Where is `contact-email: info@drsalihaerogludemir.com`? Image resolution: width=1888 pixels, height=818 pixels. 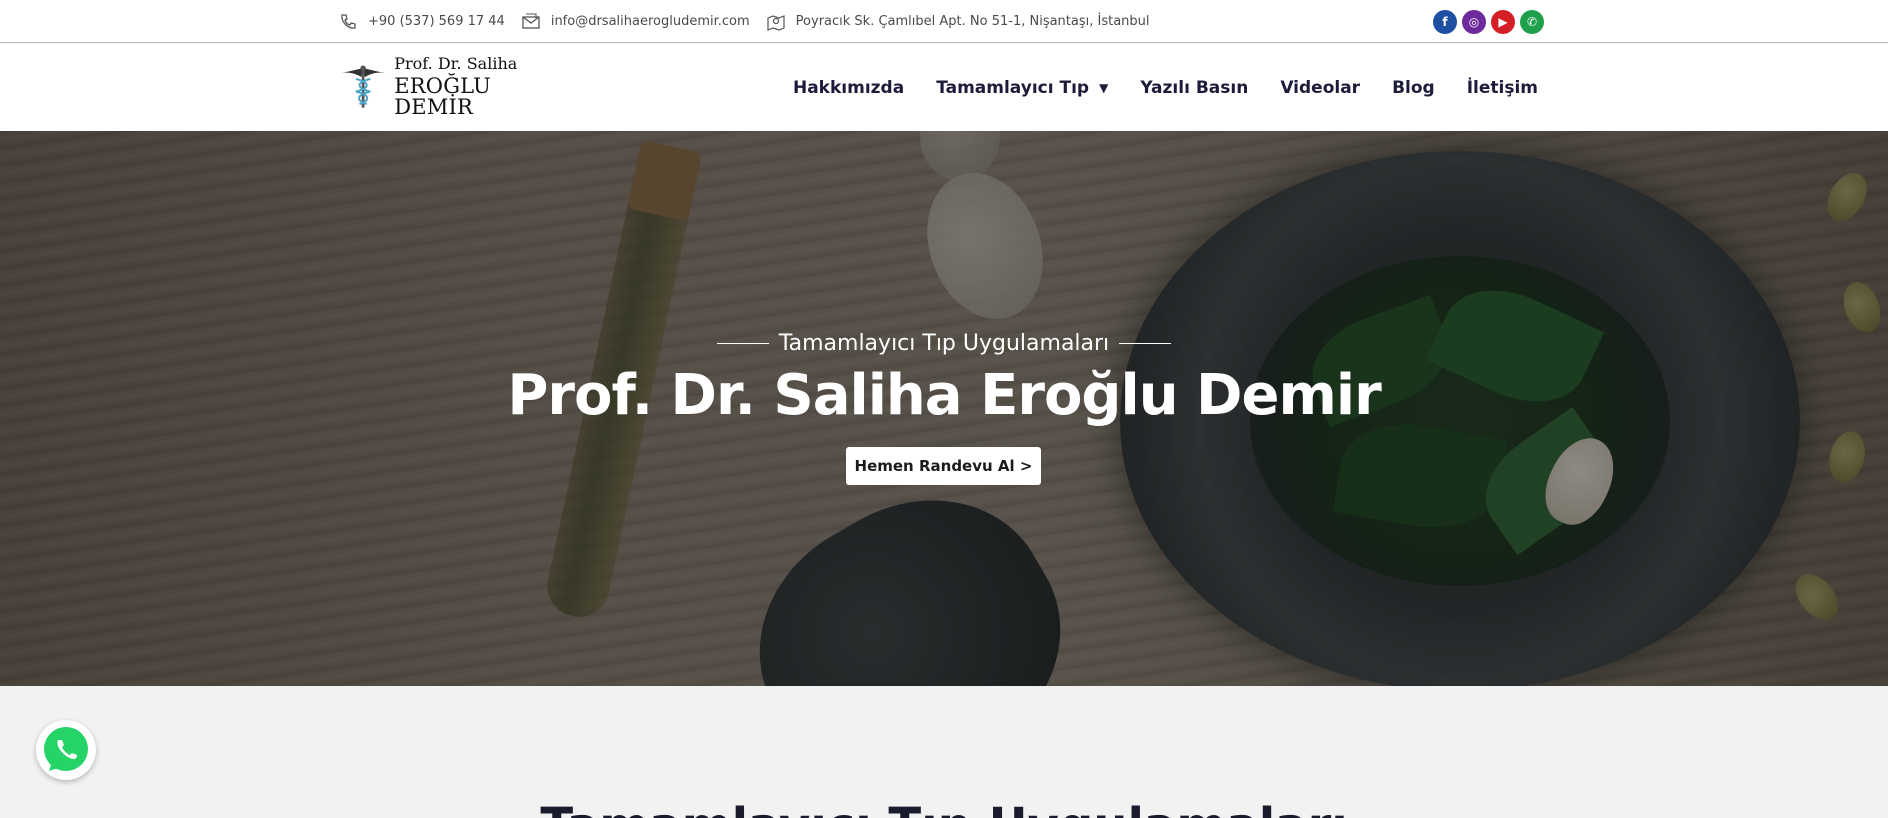 contact-email: info@drsalihaerogludemir.com is located at coordinates (635, 22).